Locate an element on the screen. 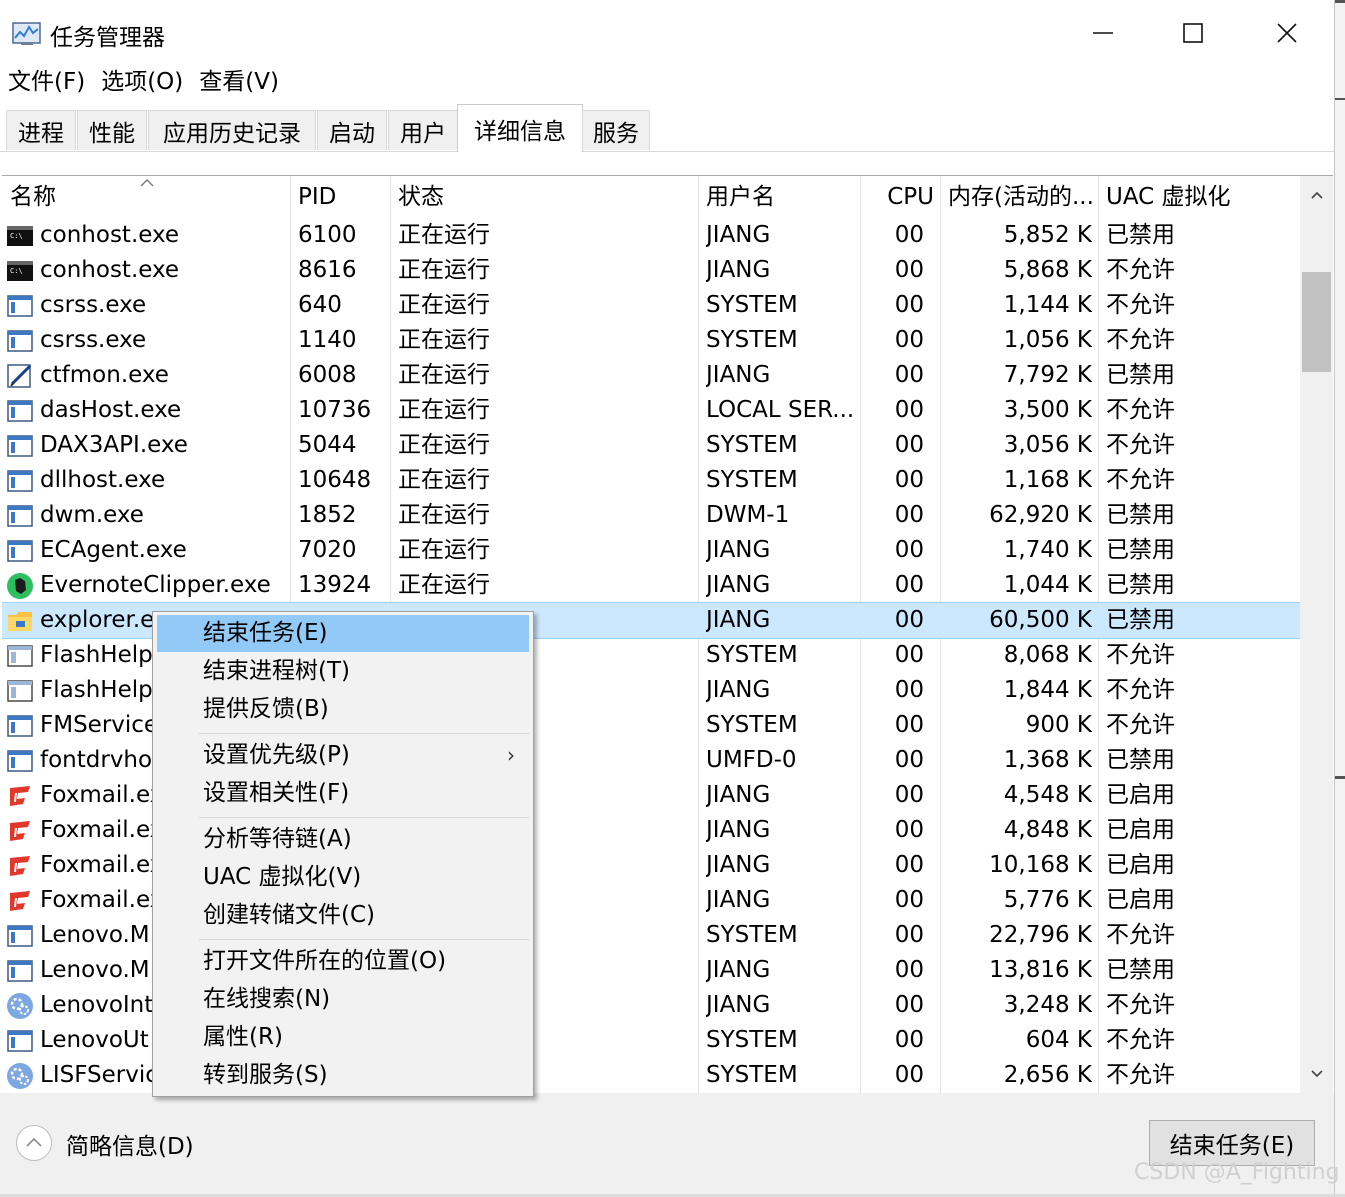 The width and height of the screenshot is (1345, 1197). column-header-pid: PID is located at coordinates (340, 197).